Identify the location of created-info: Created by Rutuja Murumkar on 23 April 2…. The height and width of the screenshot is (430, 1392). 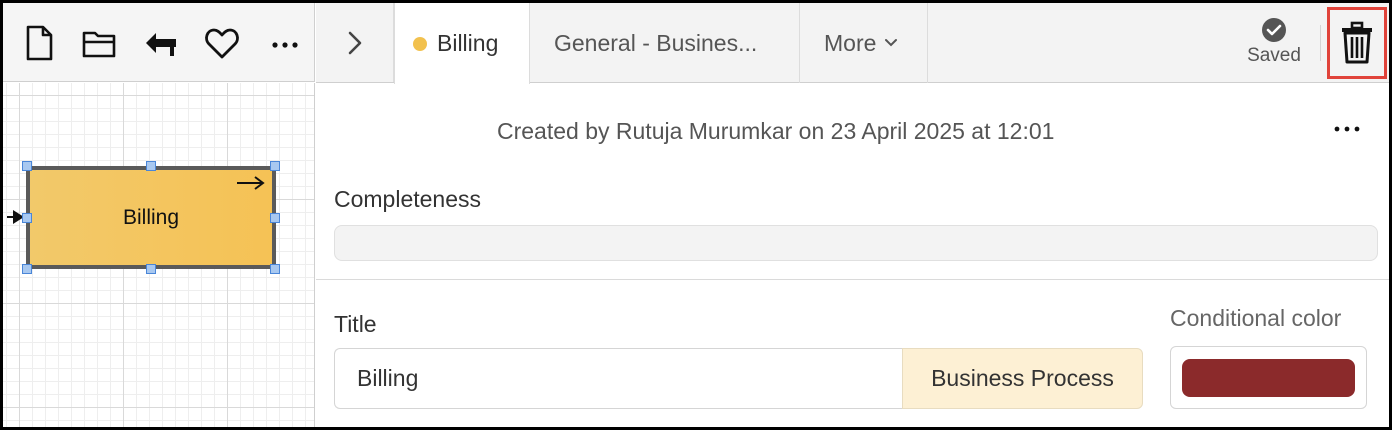
(776, 131).